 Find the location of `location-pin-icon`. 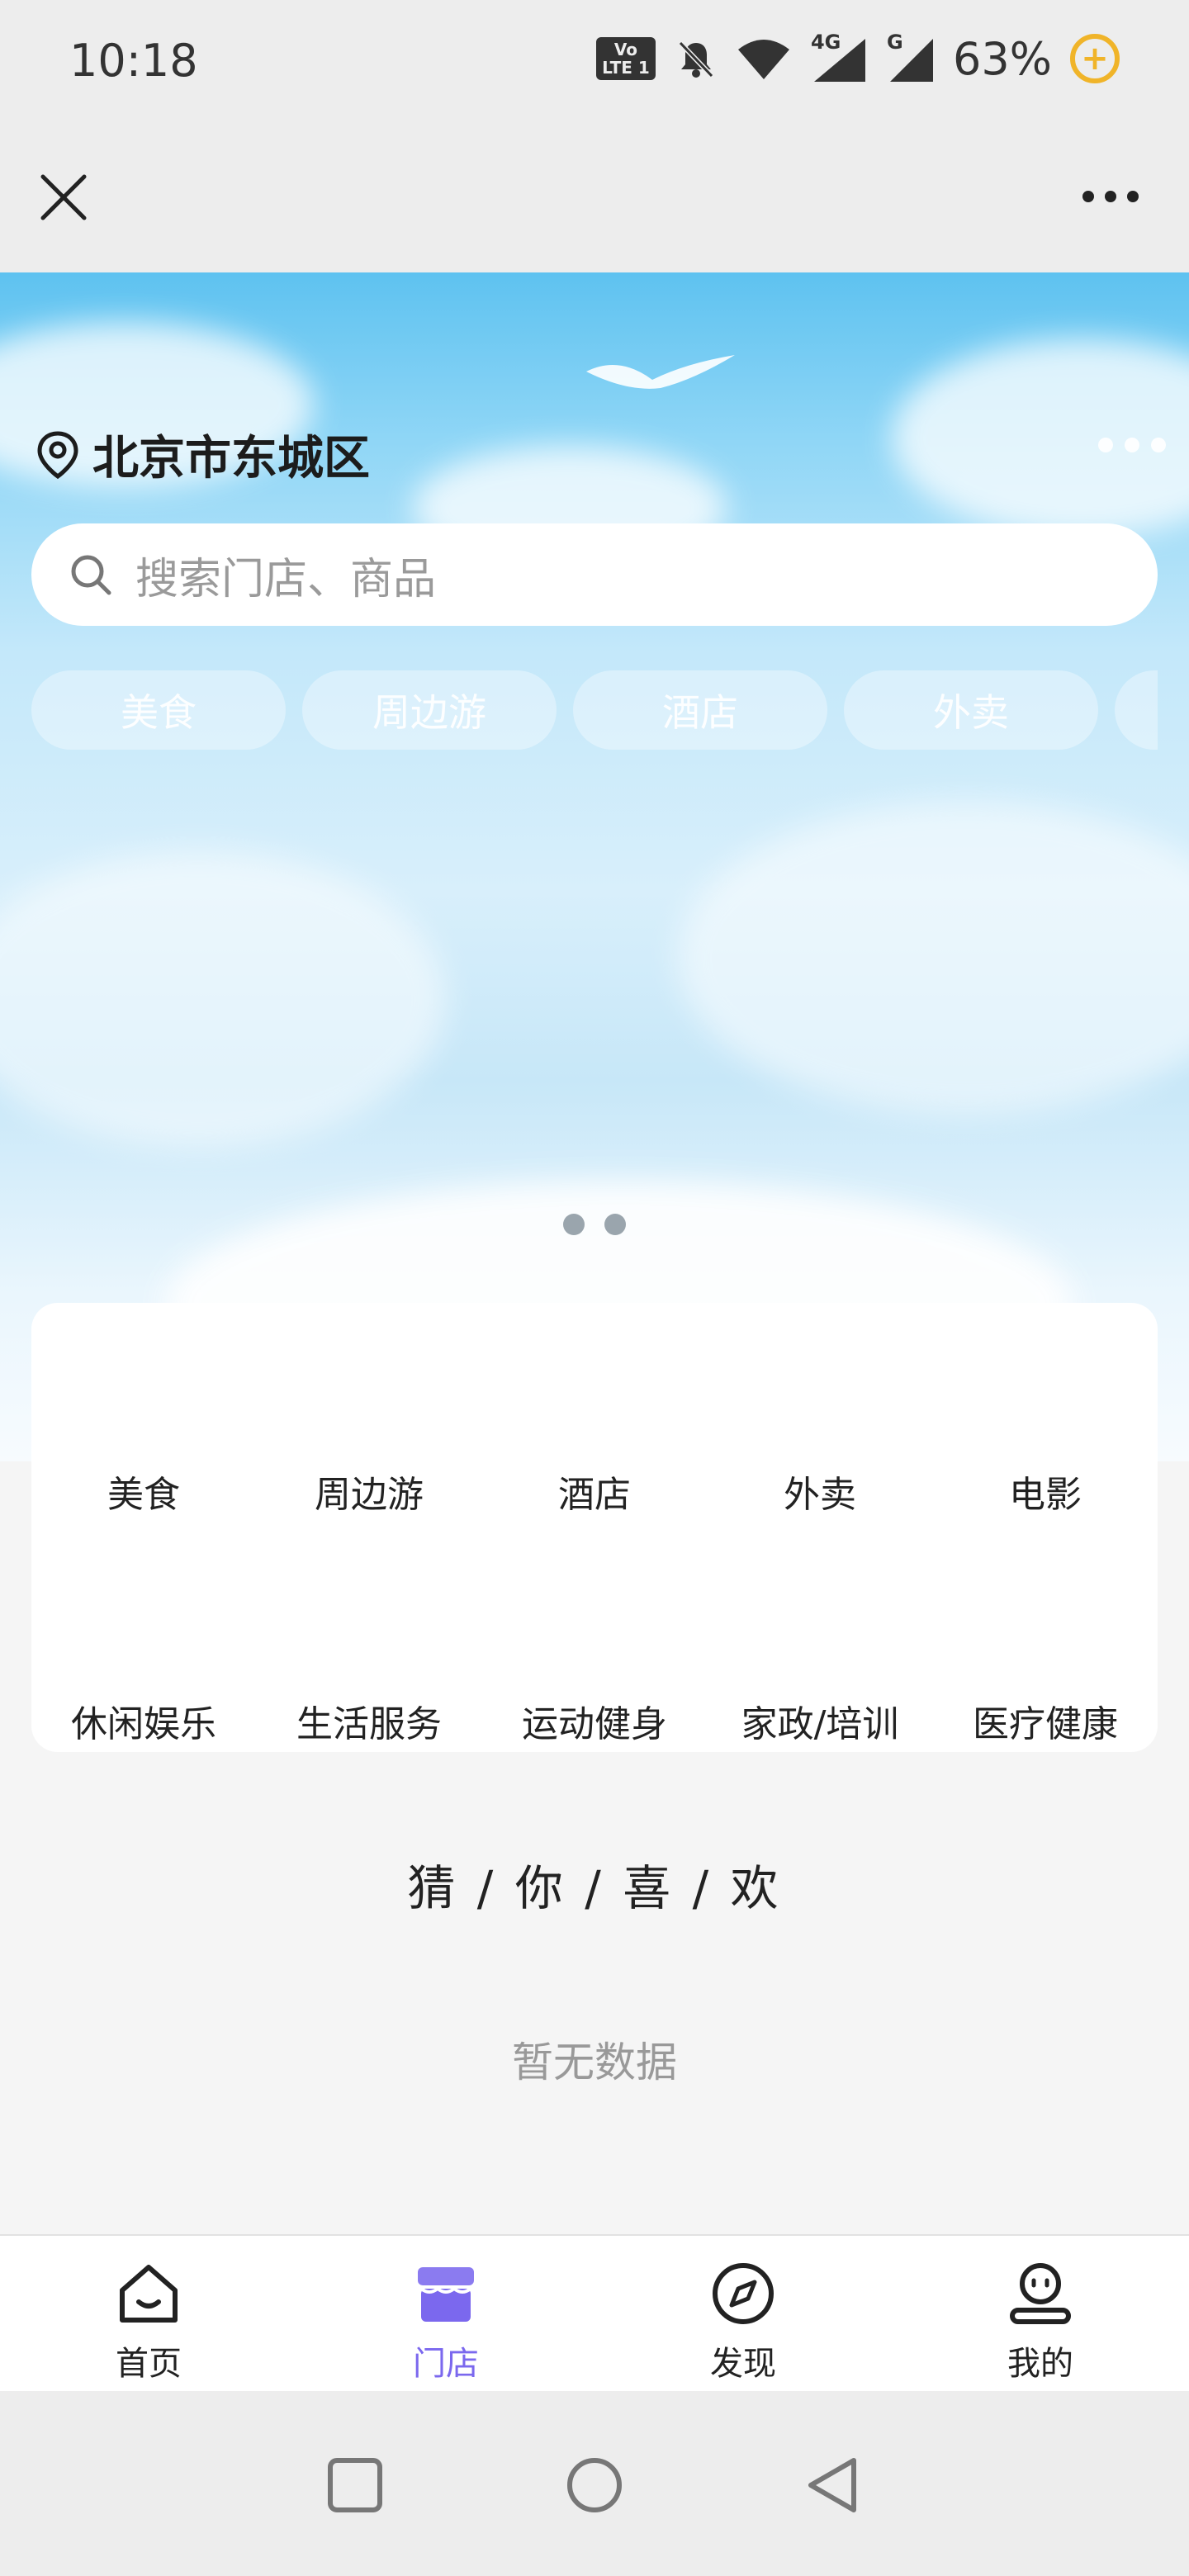

location-pin-icon is located at coordinates (57, 454).